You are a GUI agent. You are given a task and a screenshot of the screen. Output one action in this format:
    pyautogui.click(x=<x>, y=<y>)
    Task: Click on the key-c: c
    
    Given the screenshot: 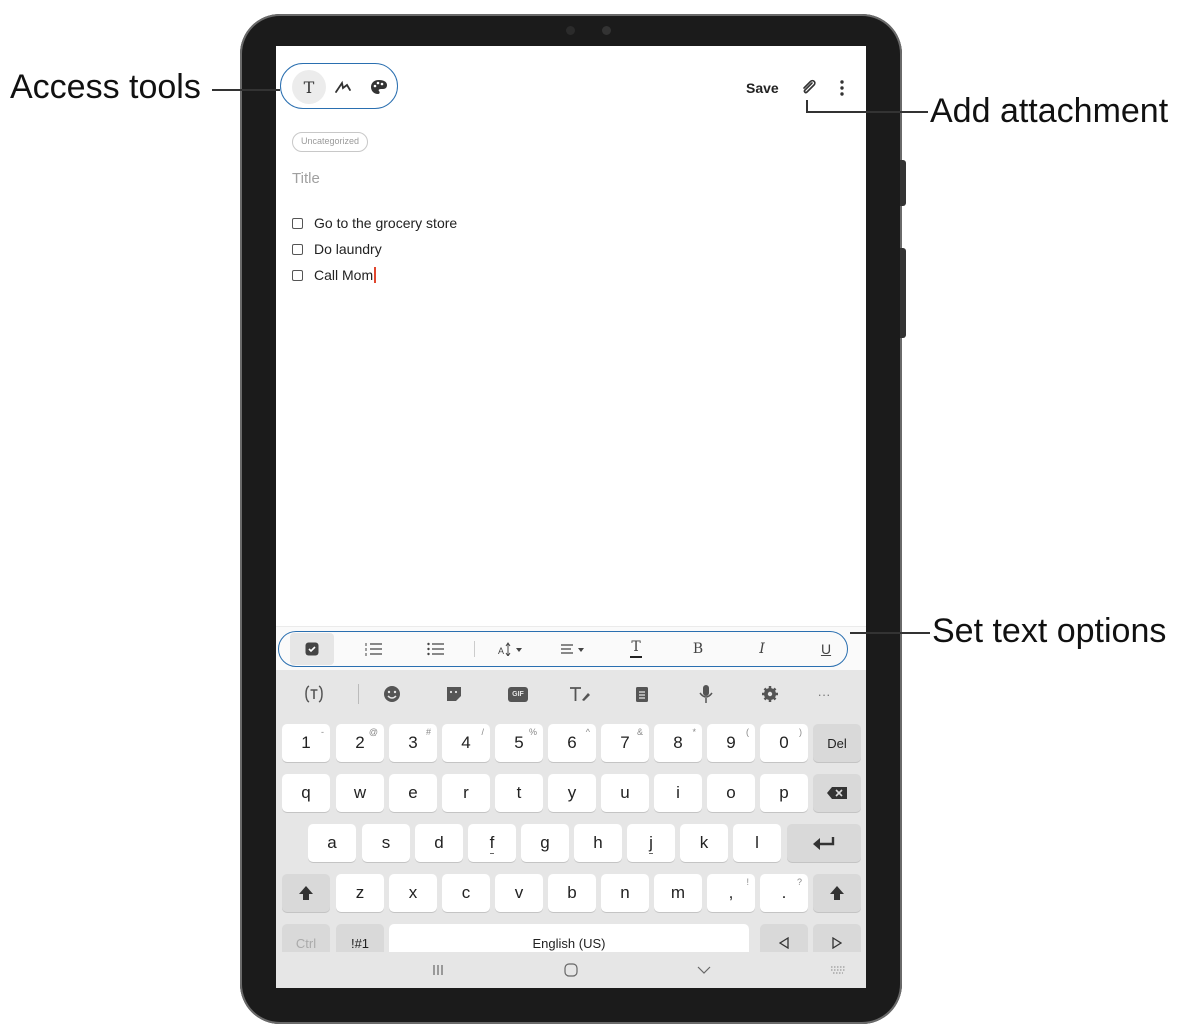 What is the action you would take?
    pyautogui.click(x=466, y=893)
    